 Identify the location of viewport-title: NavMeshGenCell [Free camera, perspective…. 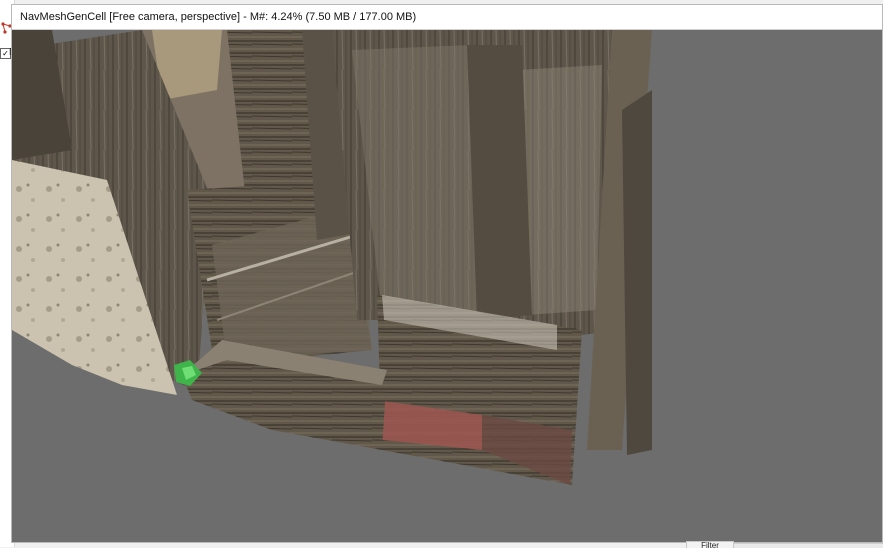
(218, 17).